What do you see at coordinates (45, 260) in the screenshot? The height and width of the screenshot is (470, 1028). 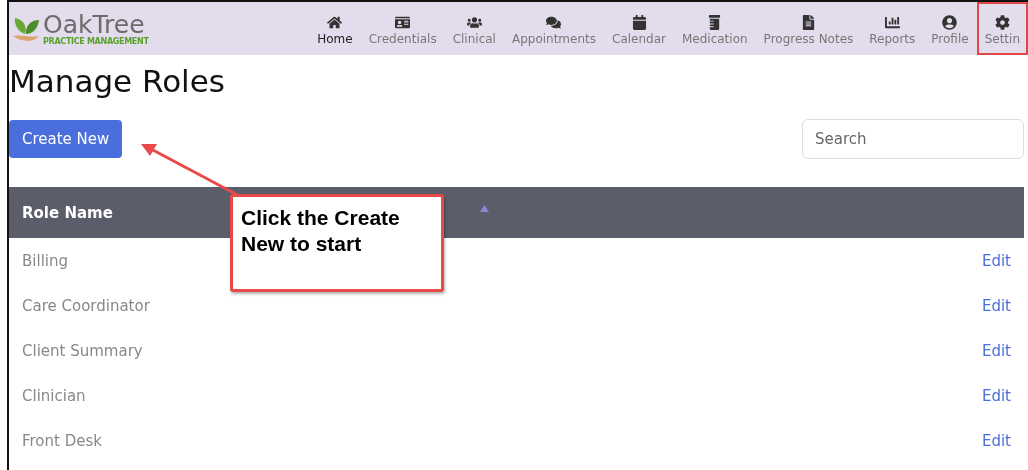 I see `table-cell: Billing` at bounding box center [45, 260].